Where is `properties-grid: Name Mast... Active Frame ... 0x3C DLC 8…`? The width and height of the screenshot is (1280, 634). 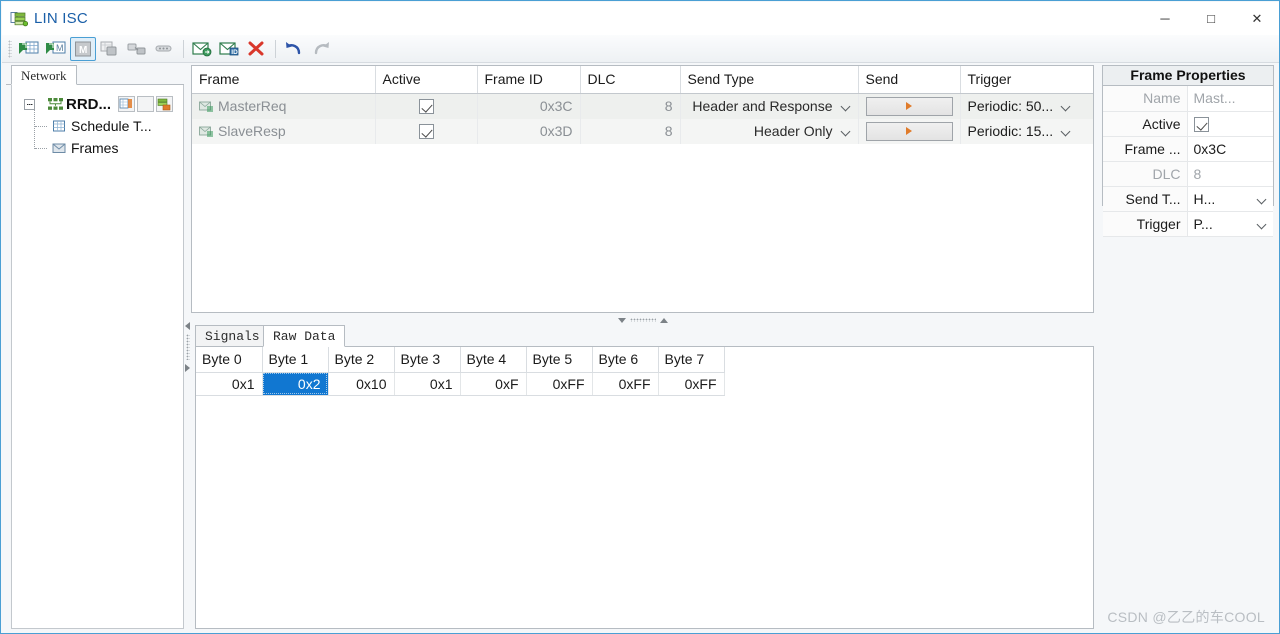
properties-grid: Name Mast... Active Frame ... 0x3C DLC 8… is located at coordinates (1188, 161).